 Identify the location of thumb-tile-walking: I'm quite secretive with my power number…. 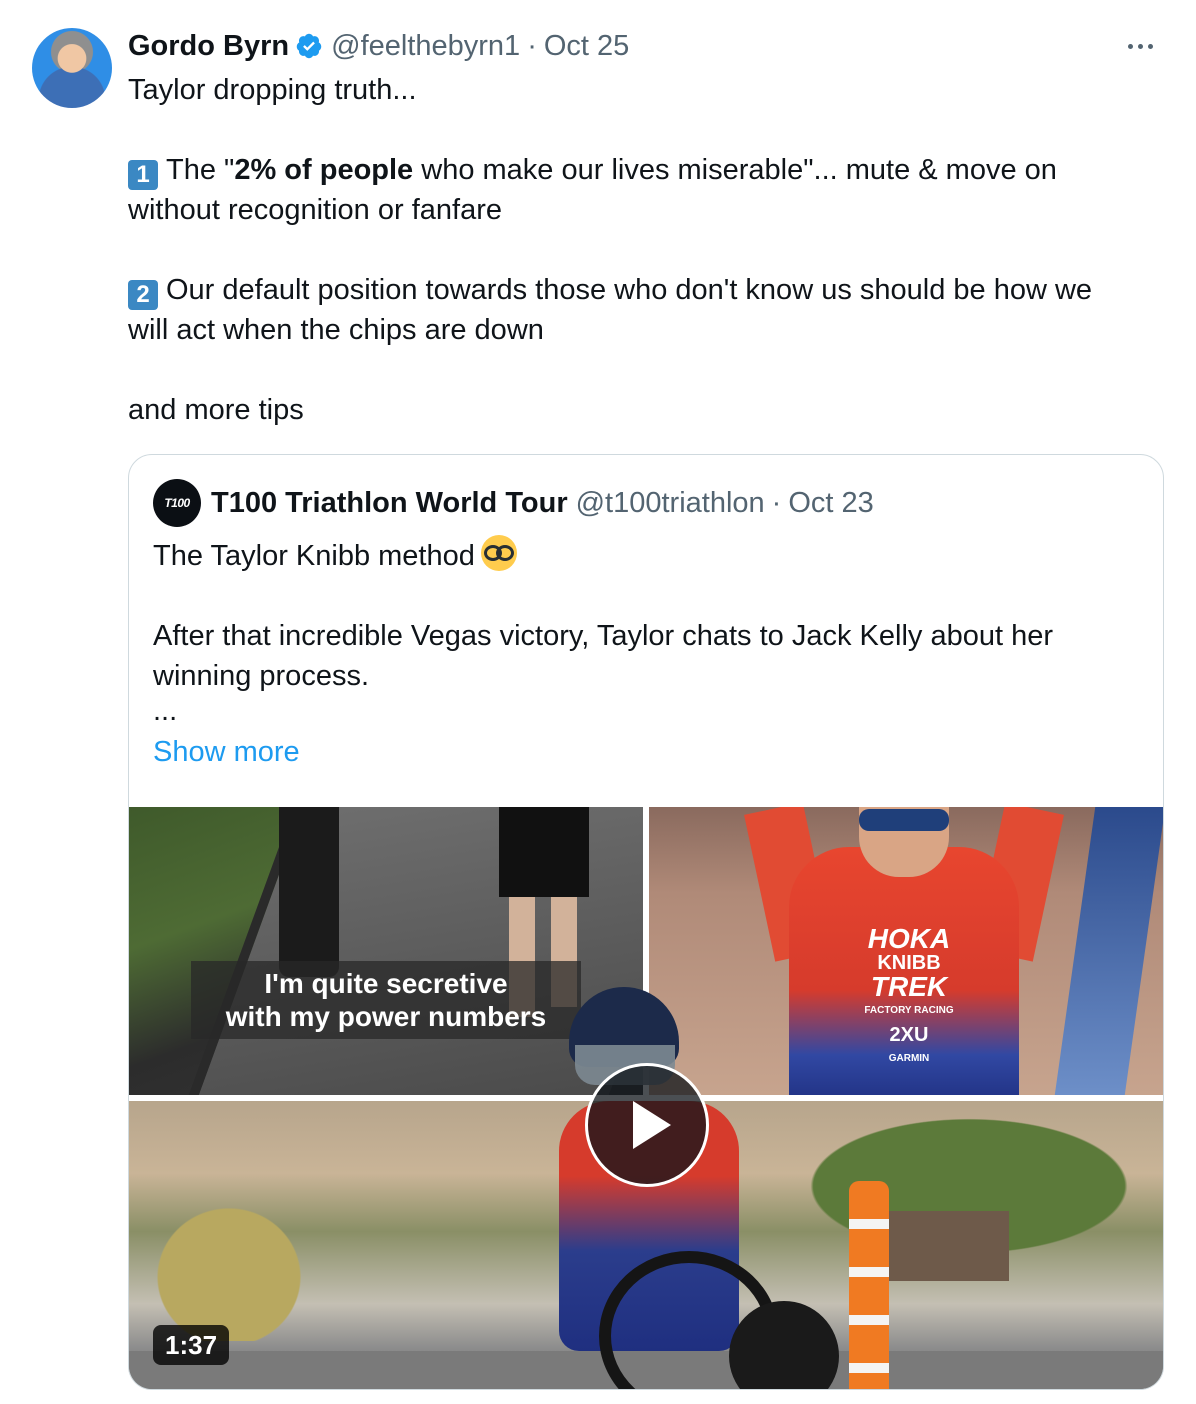
(386, 951).